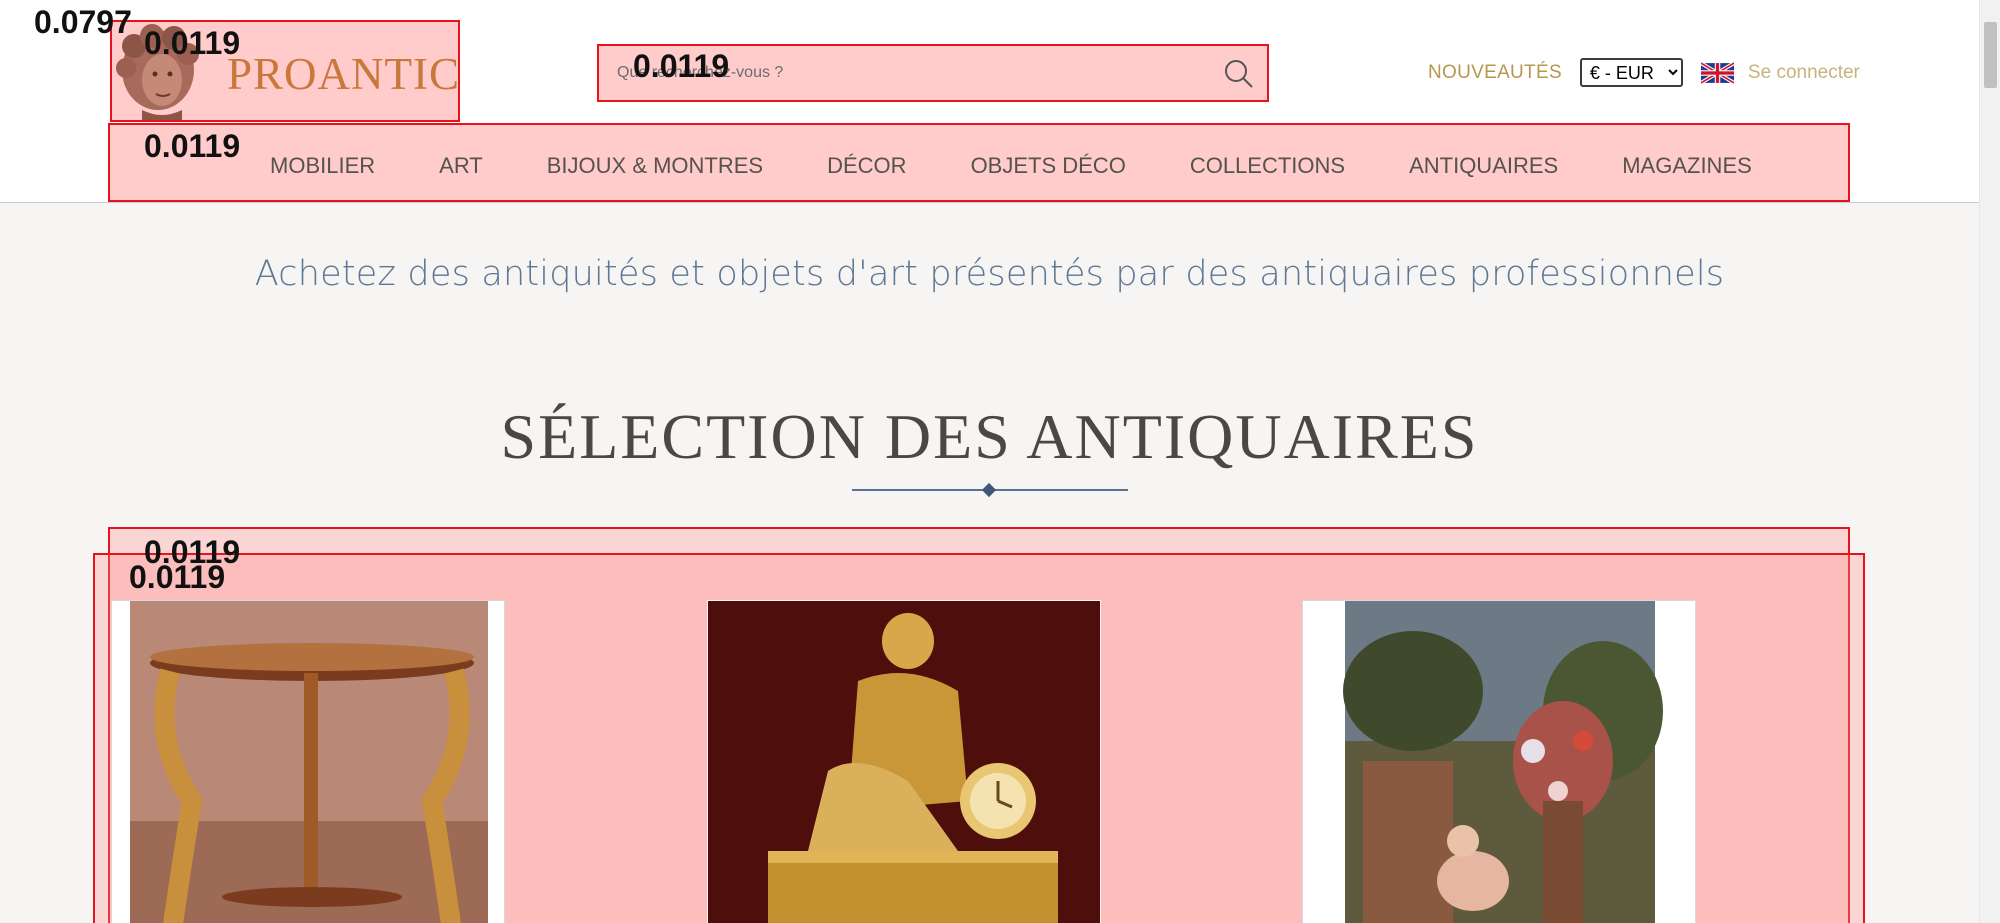  What do you see at coordinates (177, 577) in the screenshot?
I see `overlay-label-selection-inner: 0.0119` at bounding box center [177, 577].